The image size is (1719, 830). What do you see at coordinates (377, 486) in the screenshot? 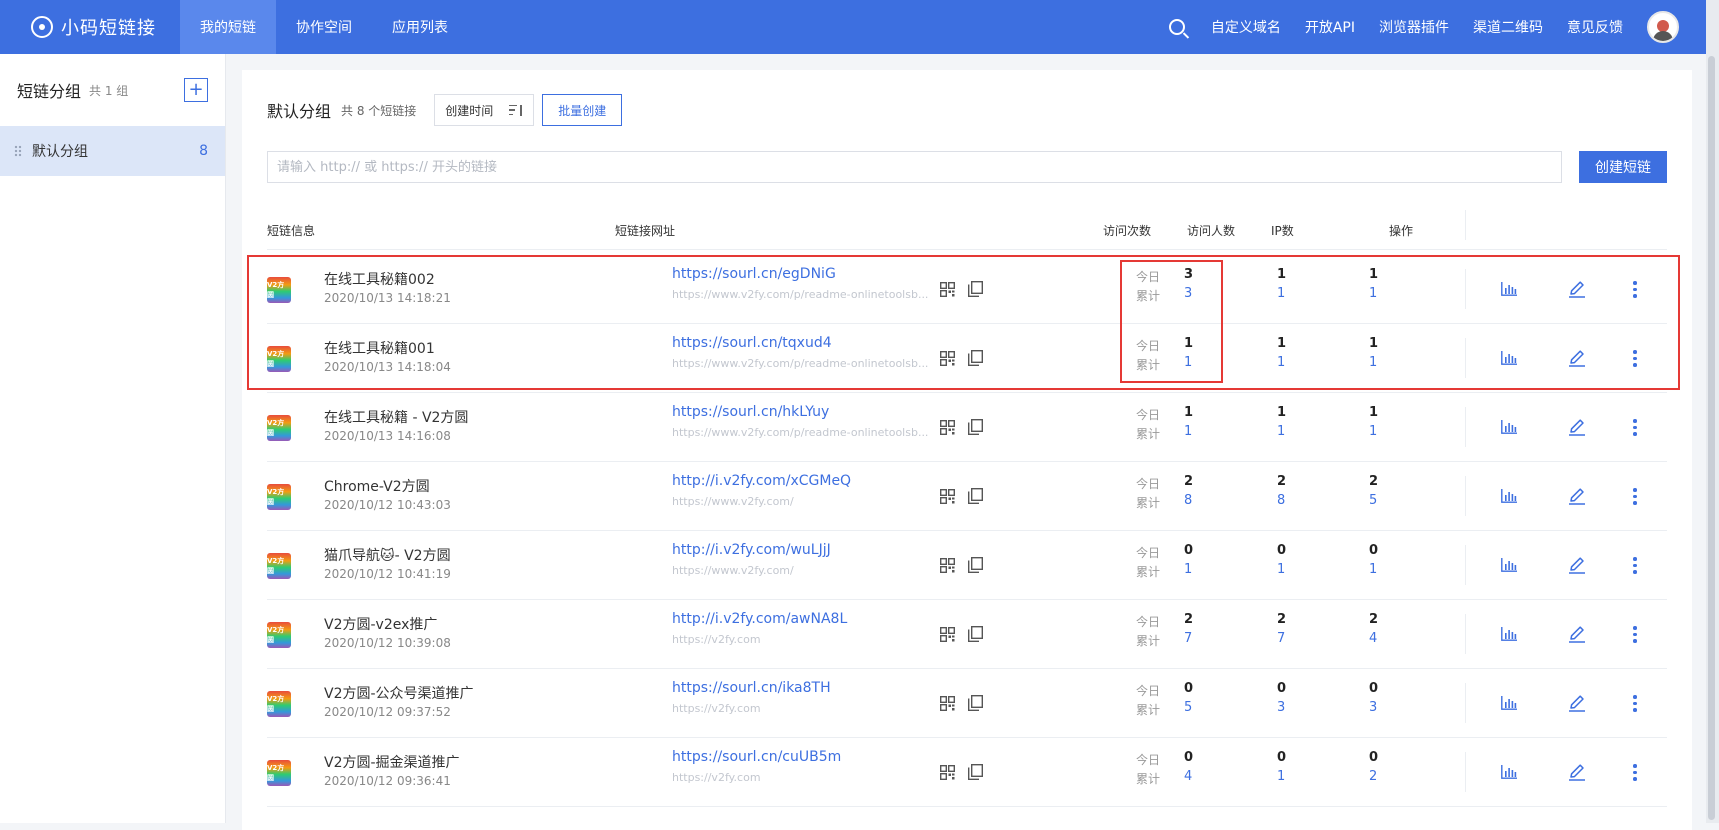
I see `link-name: Chrome-V2方圆` at bounding box center [377, 486].